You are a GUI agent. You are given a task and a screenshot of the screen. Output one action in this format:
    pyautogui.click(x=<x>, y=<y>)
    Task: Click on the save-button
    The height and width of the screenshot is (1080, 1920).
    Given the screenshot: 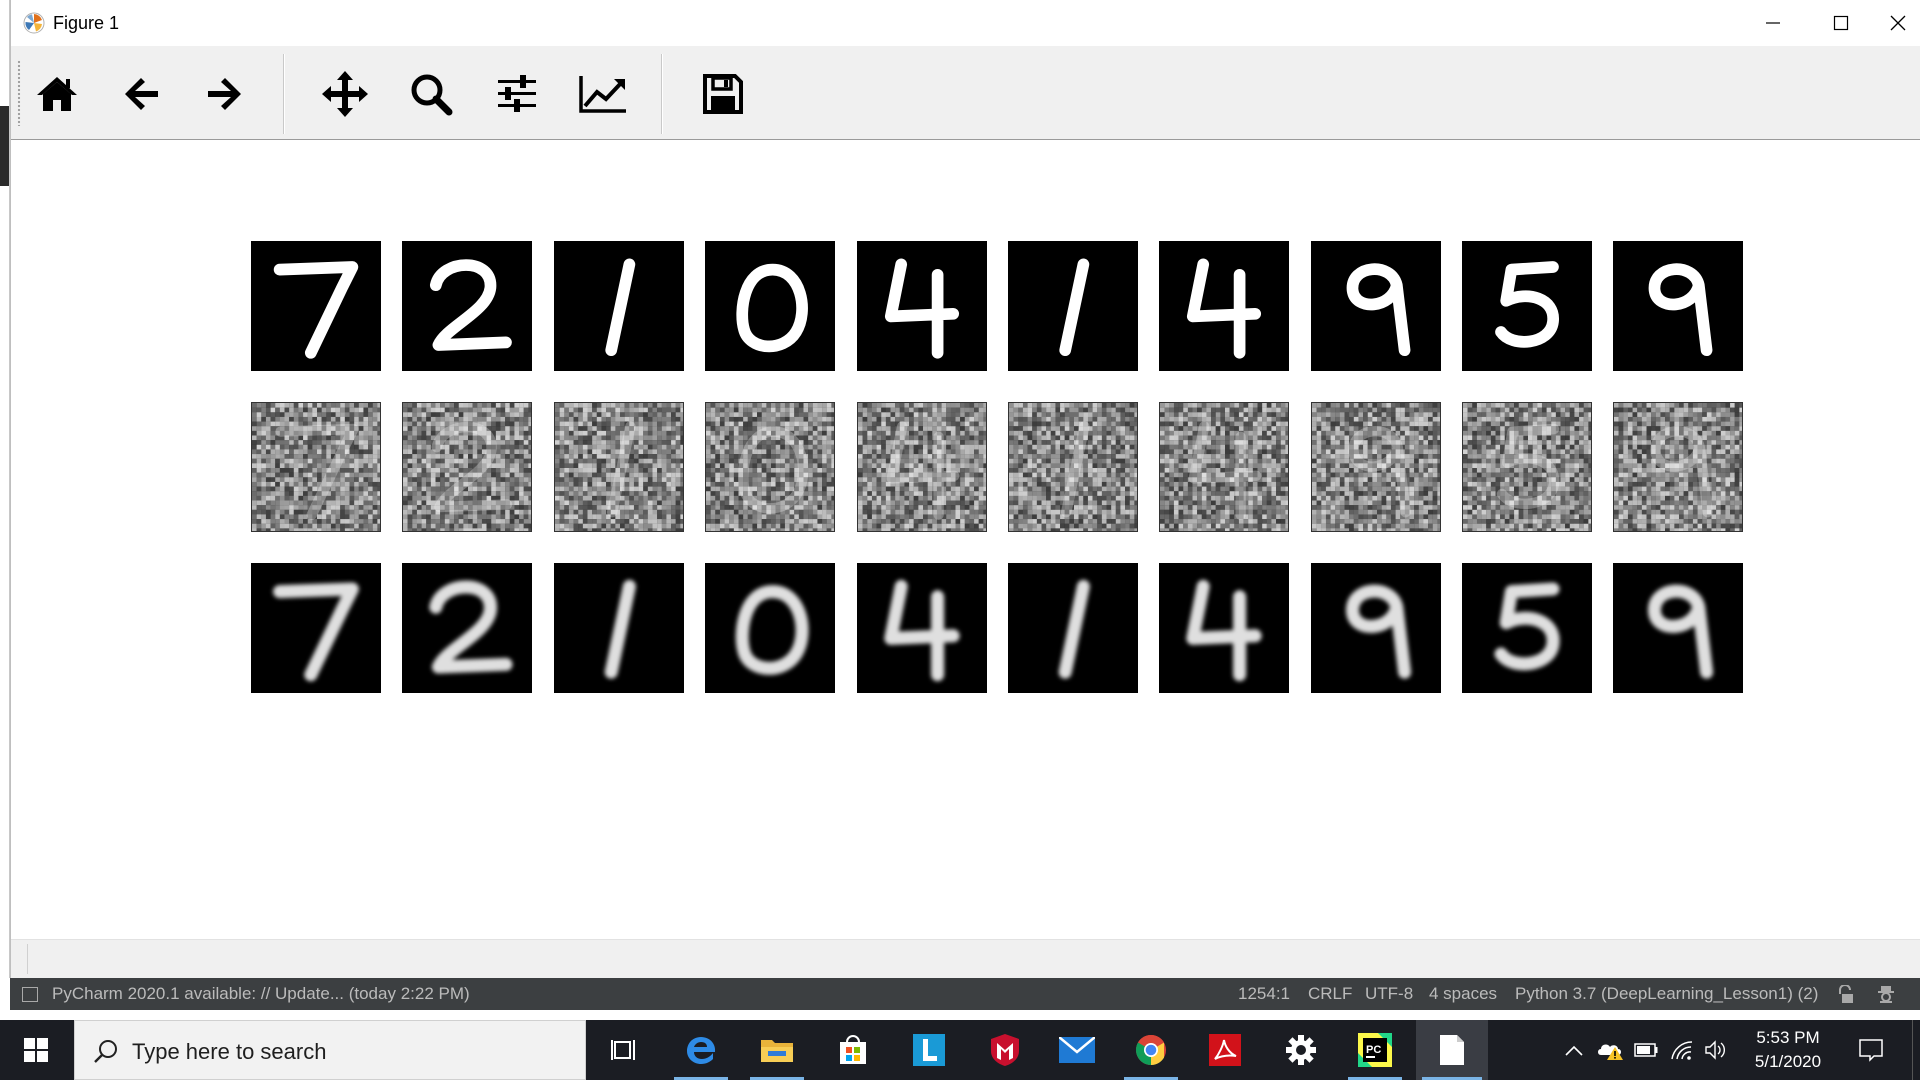 What is the action you would take?
    pyautogui.click(x=723, y=94)
    